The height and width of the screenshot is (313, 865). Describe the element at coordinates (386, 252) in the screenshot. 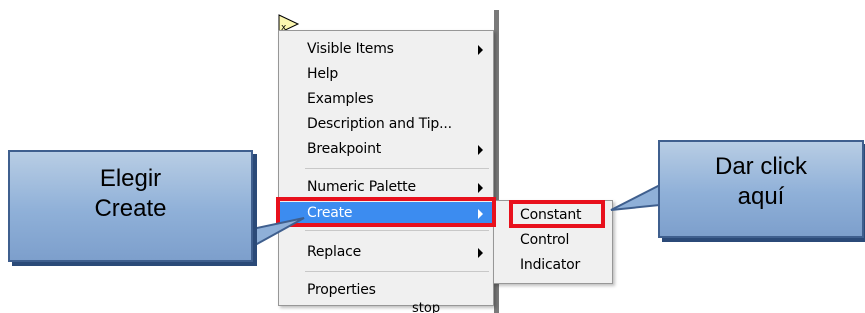

I see `menu-item-replace: Replace` at that location.